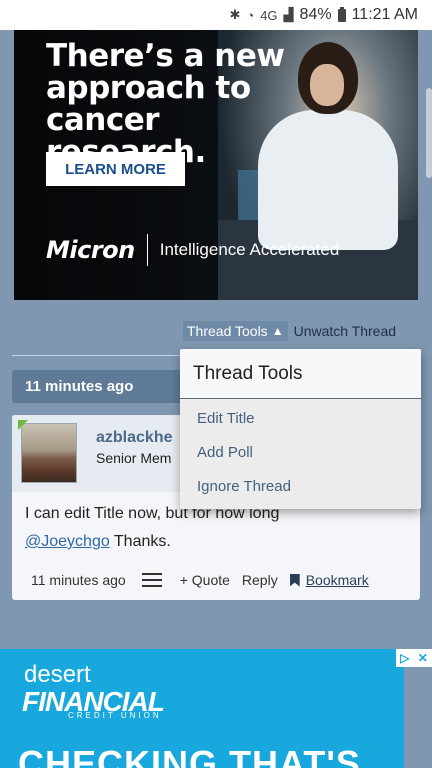 The width and height of the screenshot is (432, 768). What do you see at coordinates (147, 250) in the screenshot?
I see `brand-divider` at bounding box center [147, 250].